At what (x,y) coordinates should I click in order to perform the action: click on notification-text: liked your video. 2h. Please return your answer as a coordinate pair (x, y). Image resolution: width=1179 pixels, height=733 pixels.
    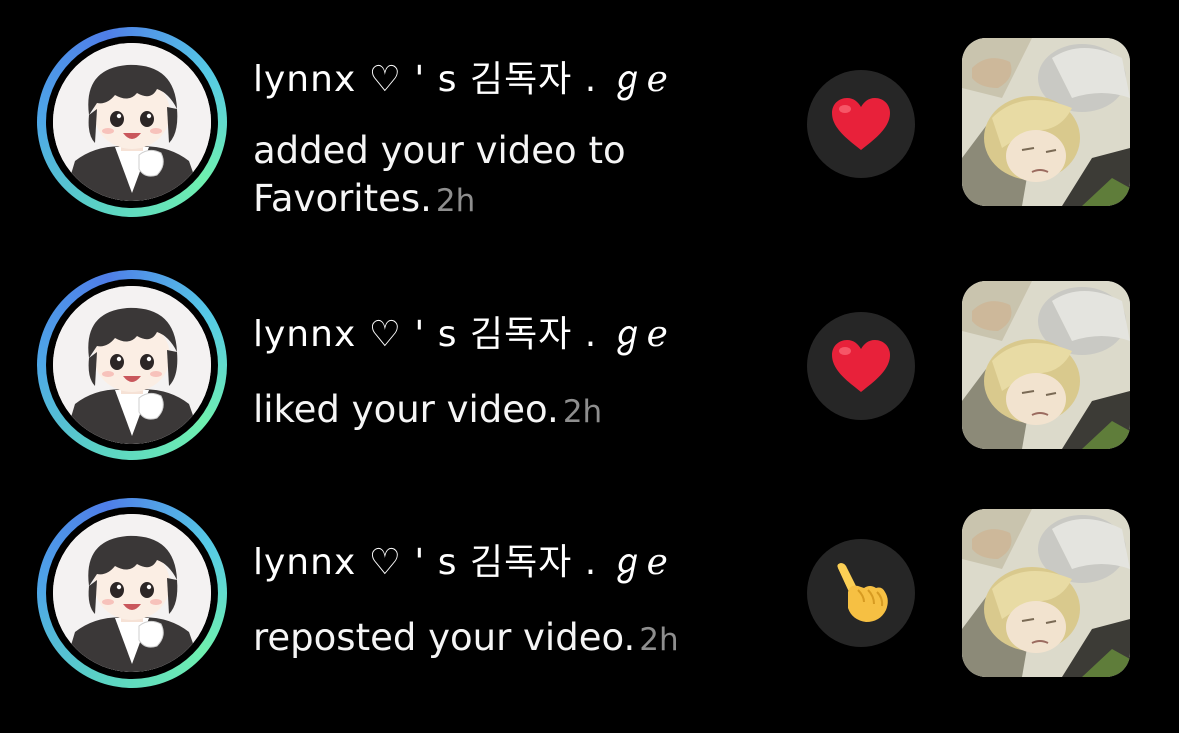
    Looking at the image, I should click on (513, 411).